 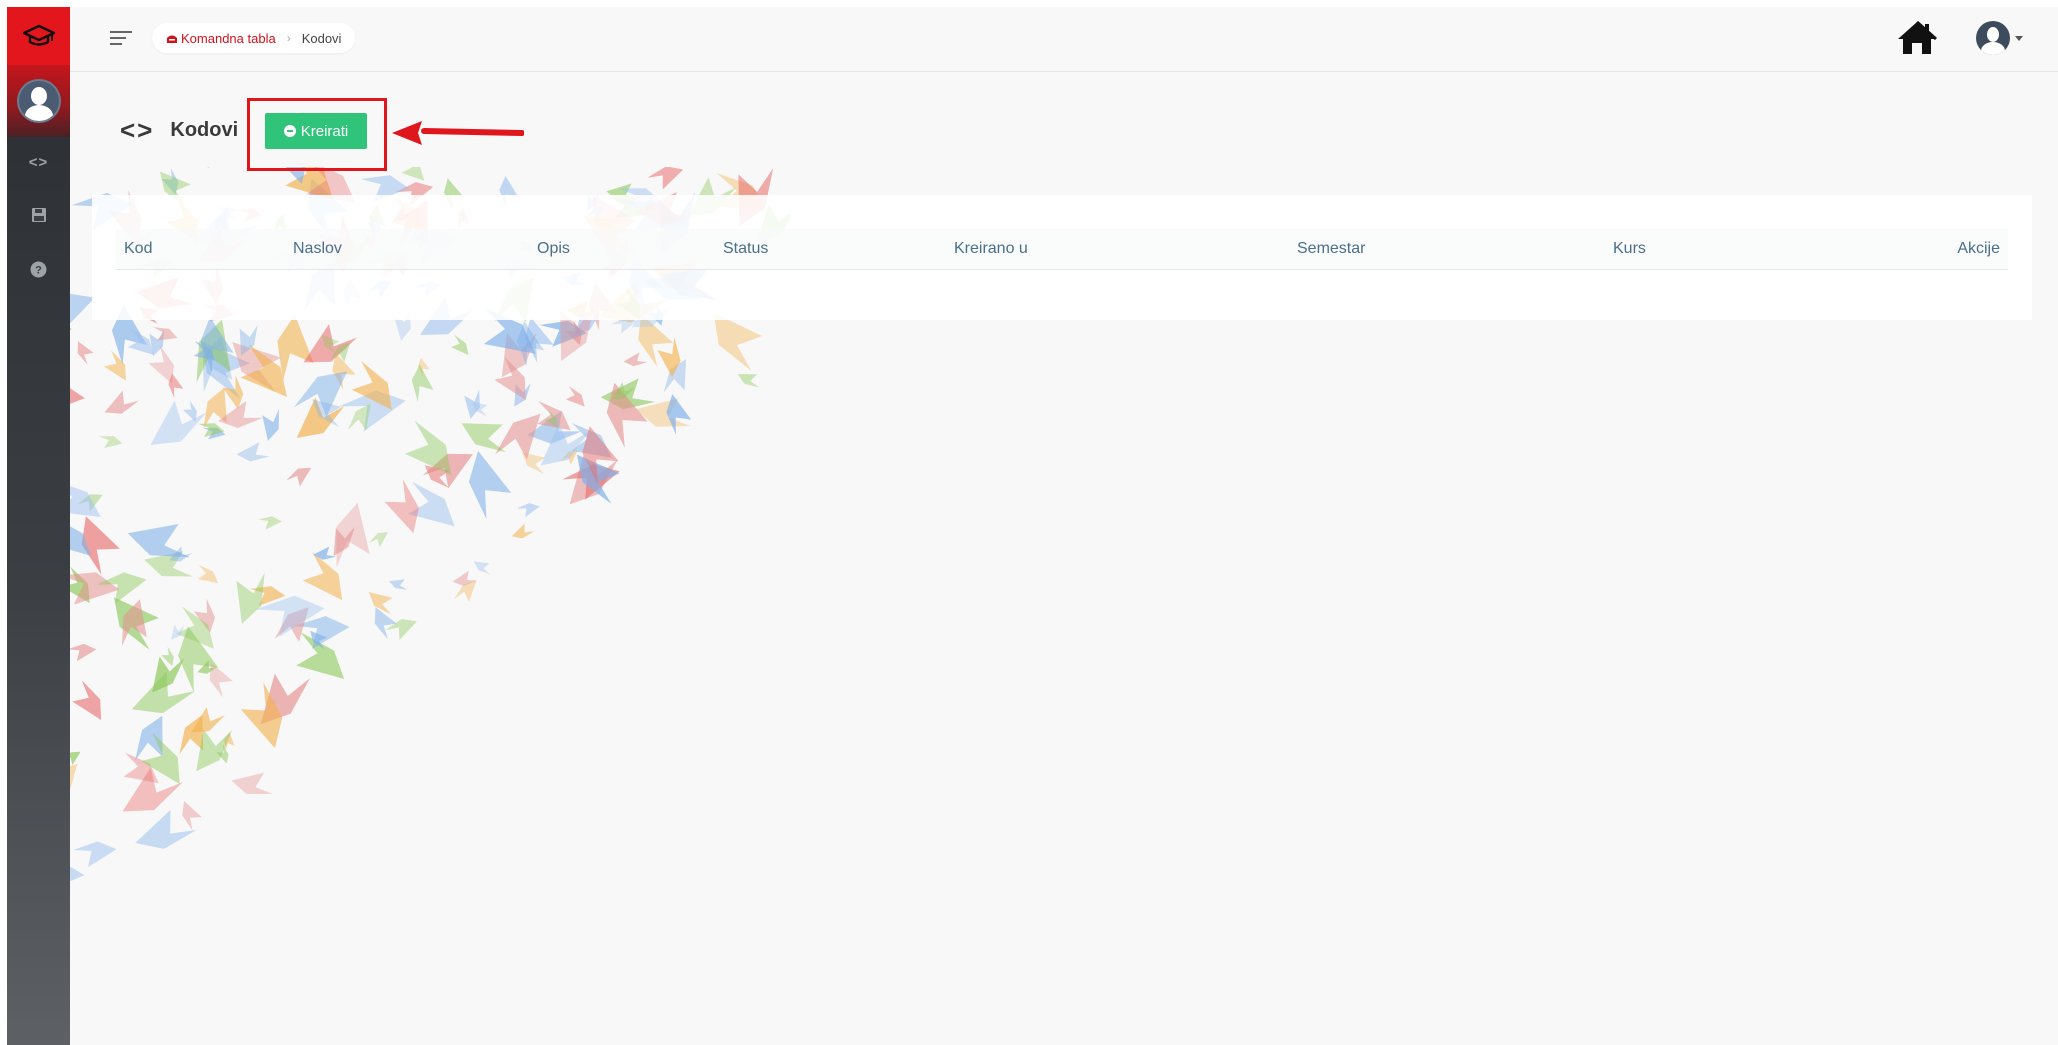 What do you see at coordinates (458, 133) in the screenshot?
I see `annotation-arrow-icon` at bounding box center [458, 133].